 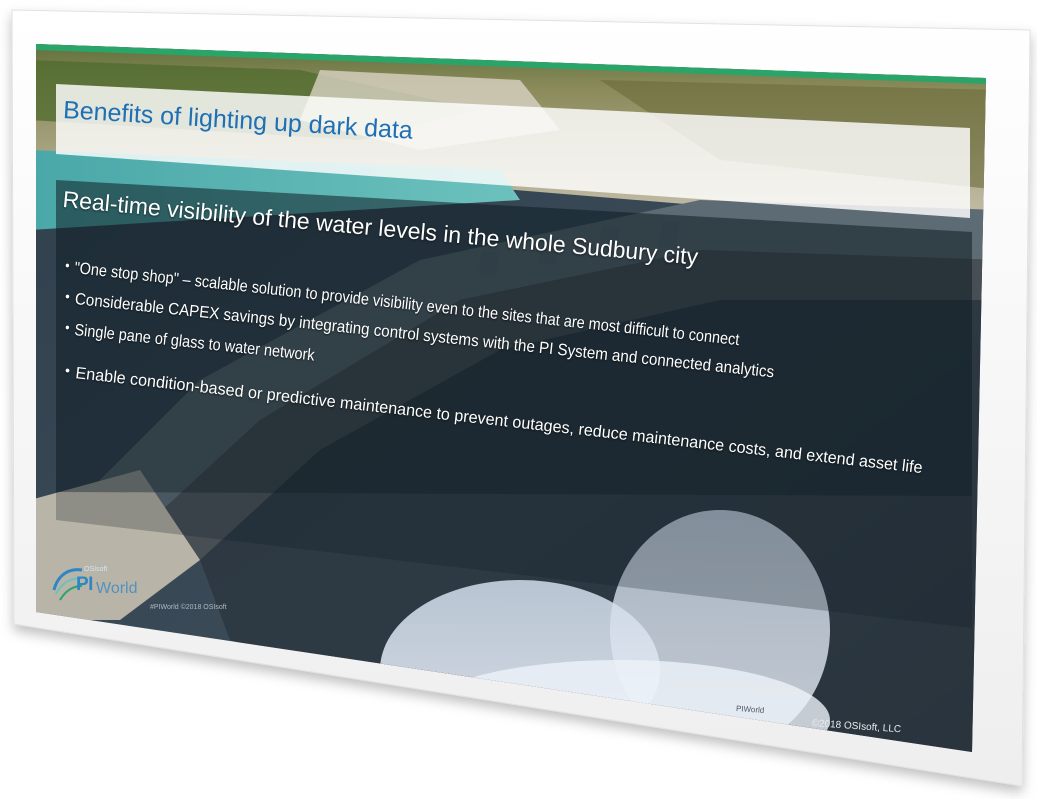 I want to click on logo-pi: PI, so click(x=84, y=584).